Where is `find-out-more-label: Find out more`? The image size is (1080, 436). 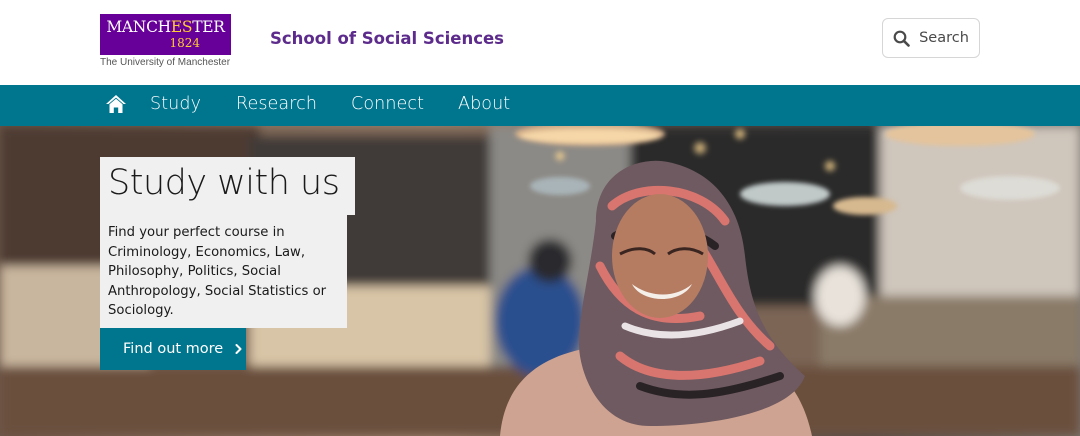
find-out-more-label: Find out more is located at coordinates (173, 349).